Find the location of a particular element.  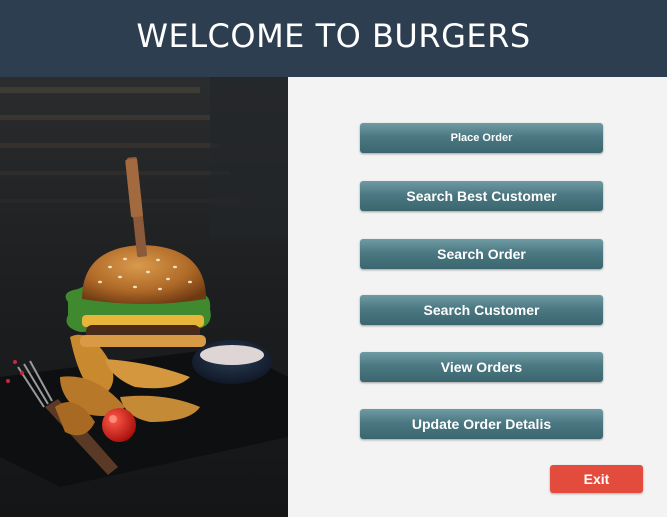

app-header: WELCOME TO BURGERS is located at coordinates (333, 38).